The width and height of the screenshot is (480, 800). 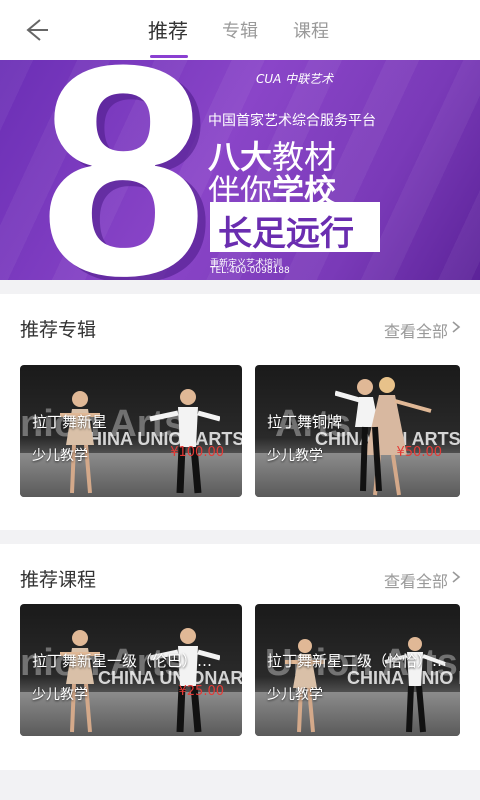 I want to click on tab-bar: 推荐 专辑 课程, so click(x=240, y=30).